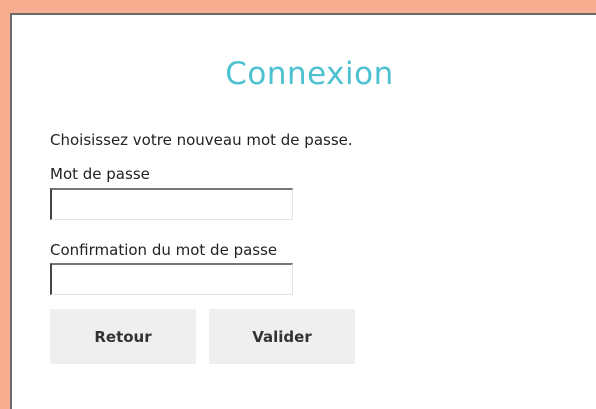 This screenshot has width=596, height=409. What do you see at coordinates (282, 336) in the screenshot?
I see `submit-button: Valider` at bounding box center [282, 336].